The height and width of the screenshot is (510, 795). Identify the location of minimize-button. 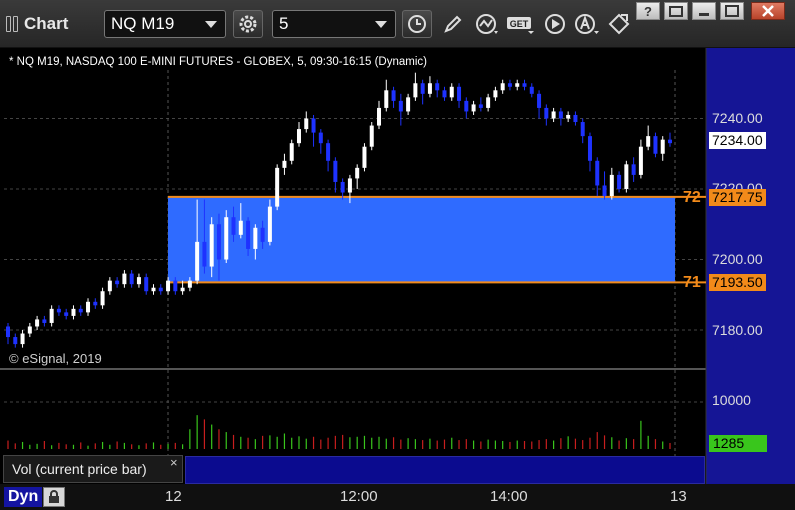
(704, 11).